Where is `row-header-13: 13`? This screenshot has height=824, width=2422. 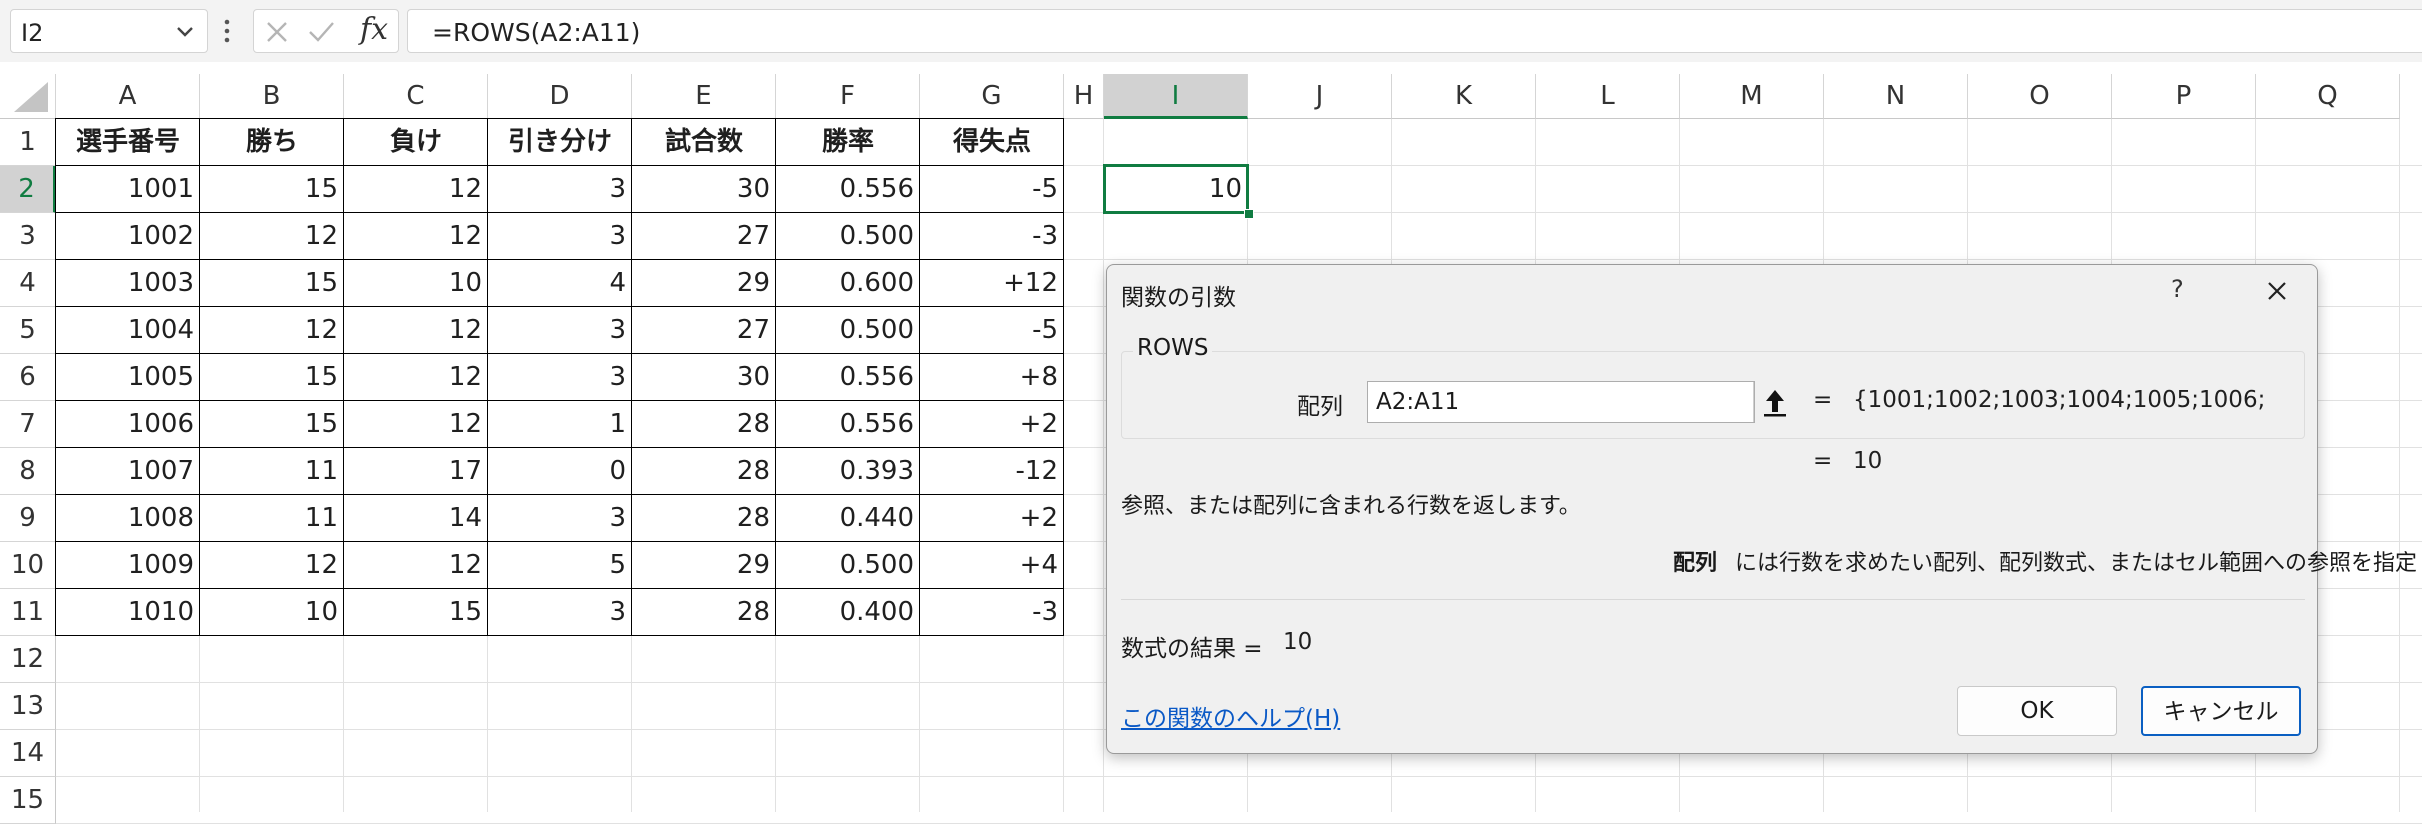
row-header-13: 13 is located at coordinates (28, 706).